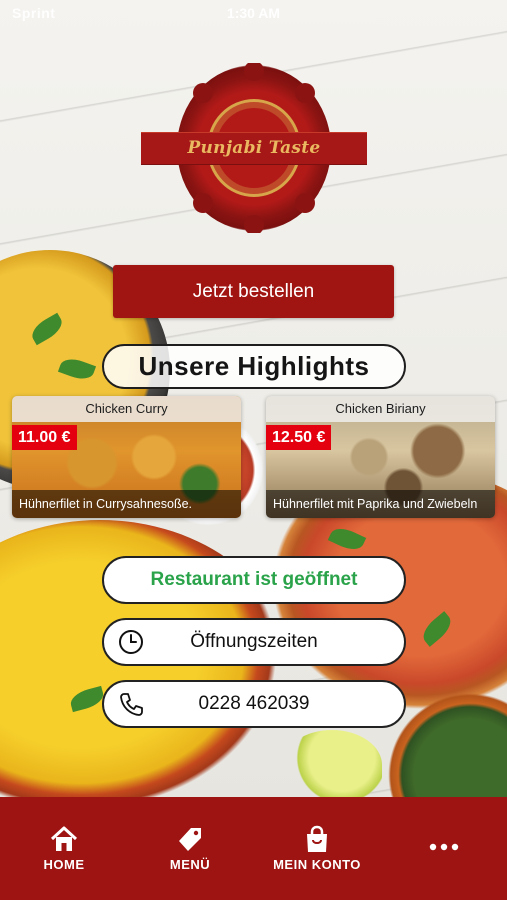 The image size is (507, 900). What do you see at coordinates (317, 838) in the screenshot?
I see `shopping-bag-icon` at bounding box center [317, 838].